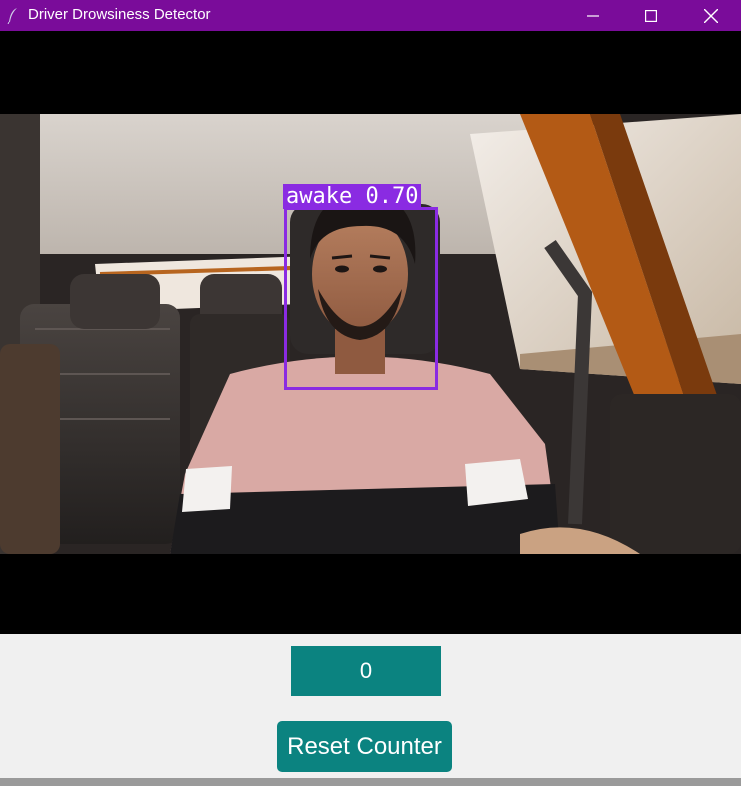 The image size is (741, 786). I want to click on minimize-icon, so click(593, 15).